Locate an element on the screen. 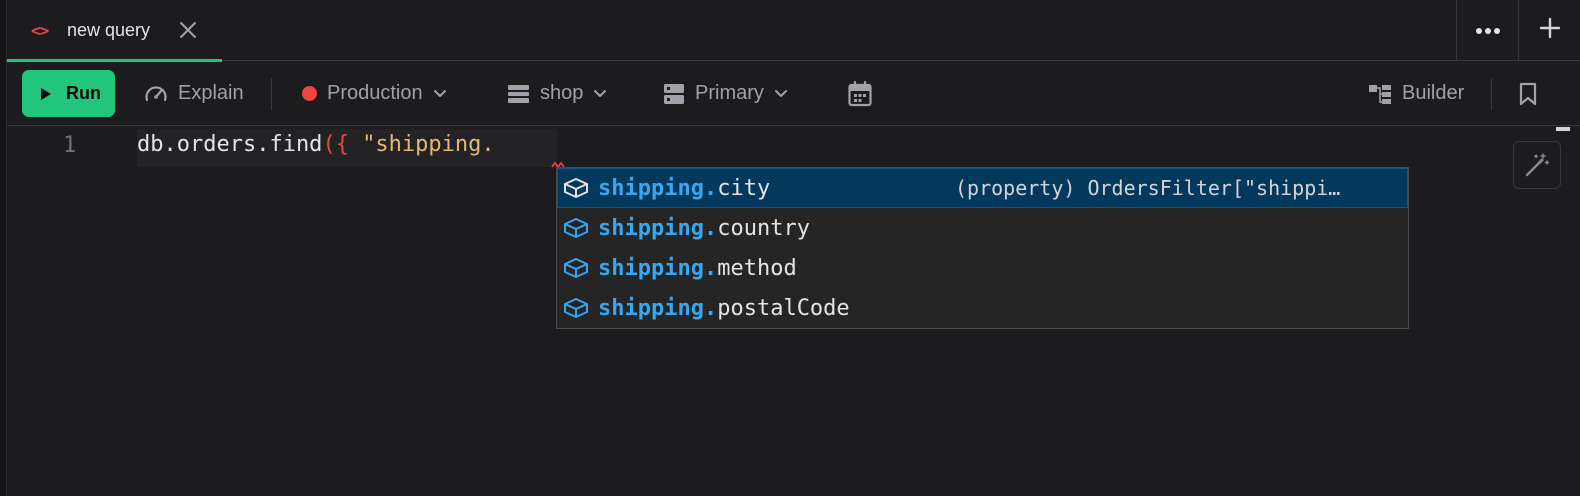  code-brace: { is located at coordinates (342, 144).